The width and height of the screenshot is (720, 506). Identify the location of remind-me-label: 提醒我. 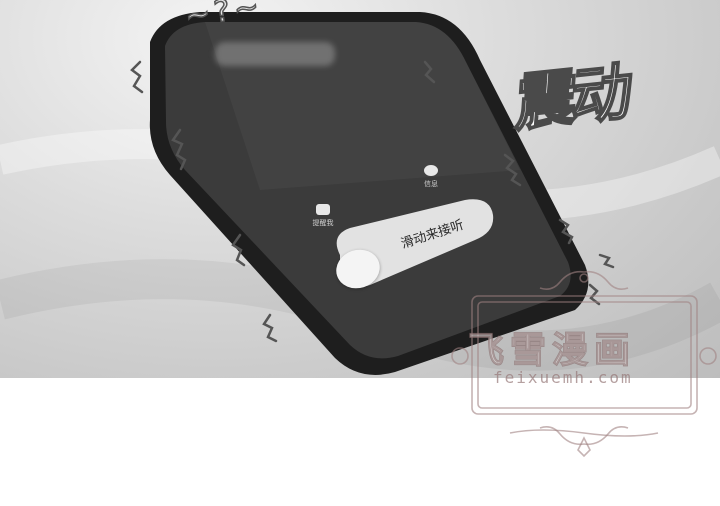
(323, 223).